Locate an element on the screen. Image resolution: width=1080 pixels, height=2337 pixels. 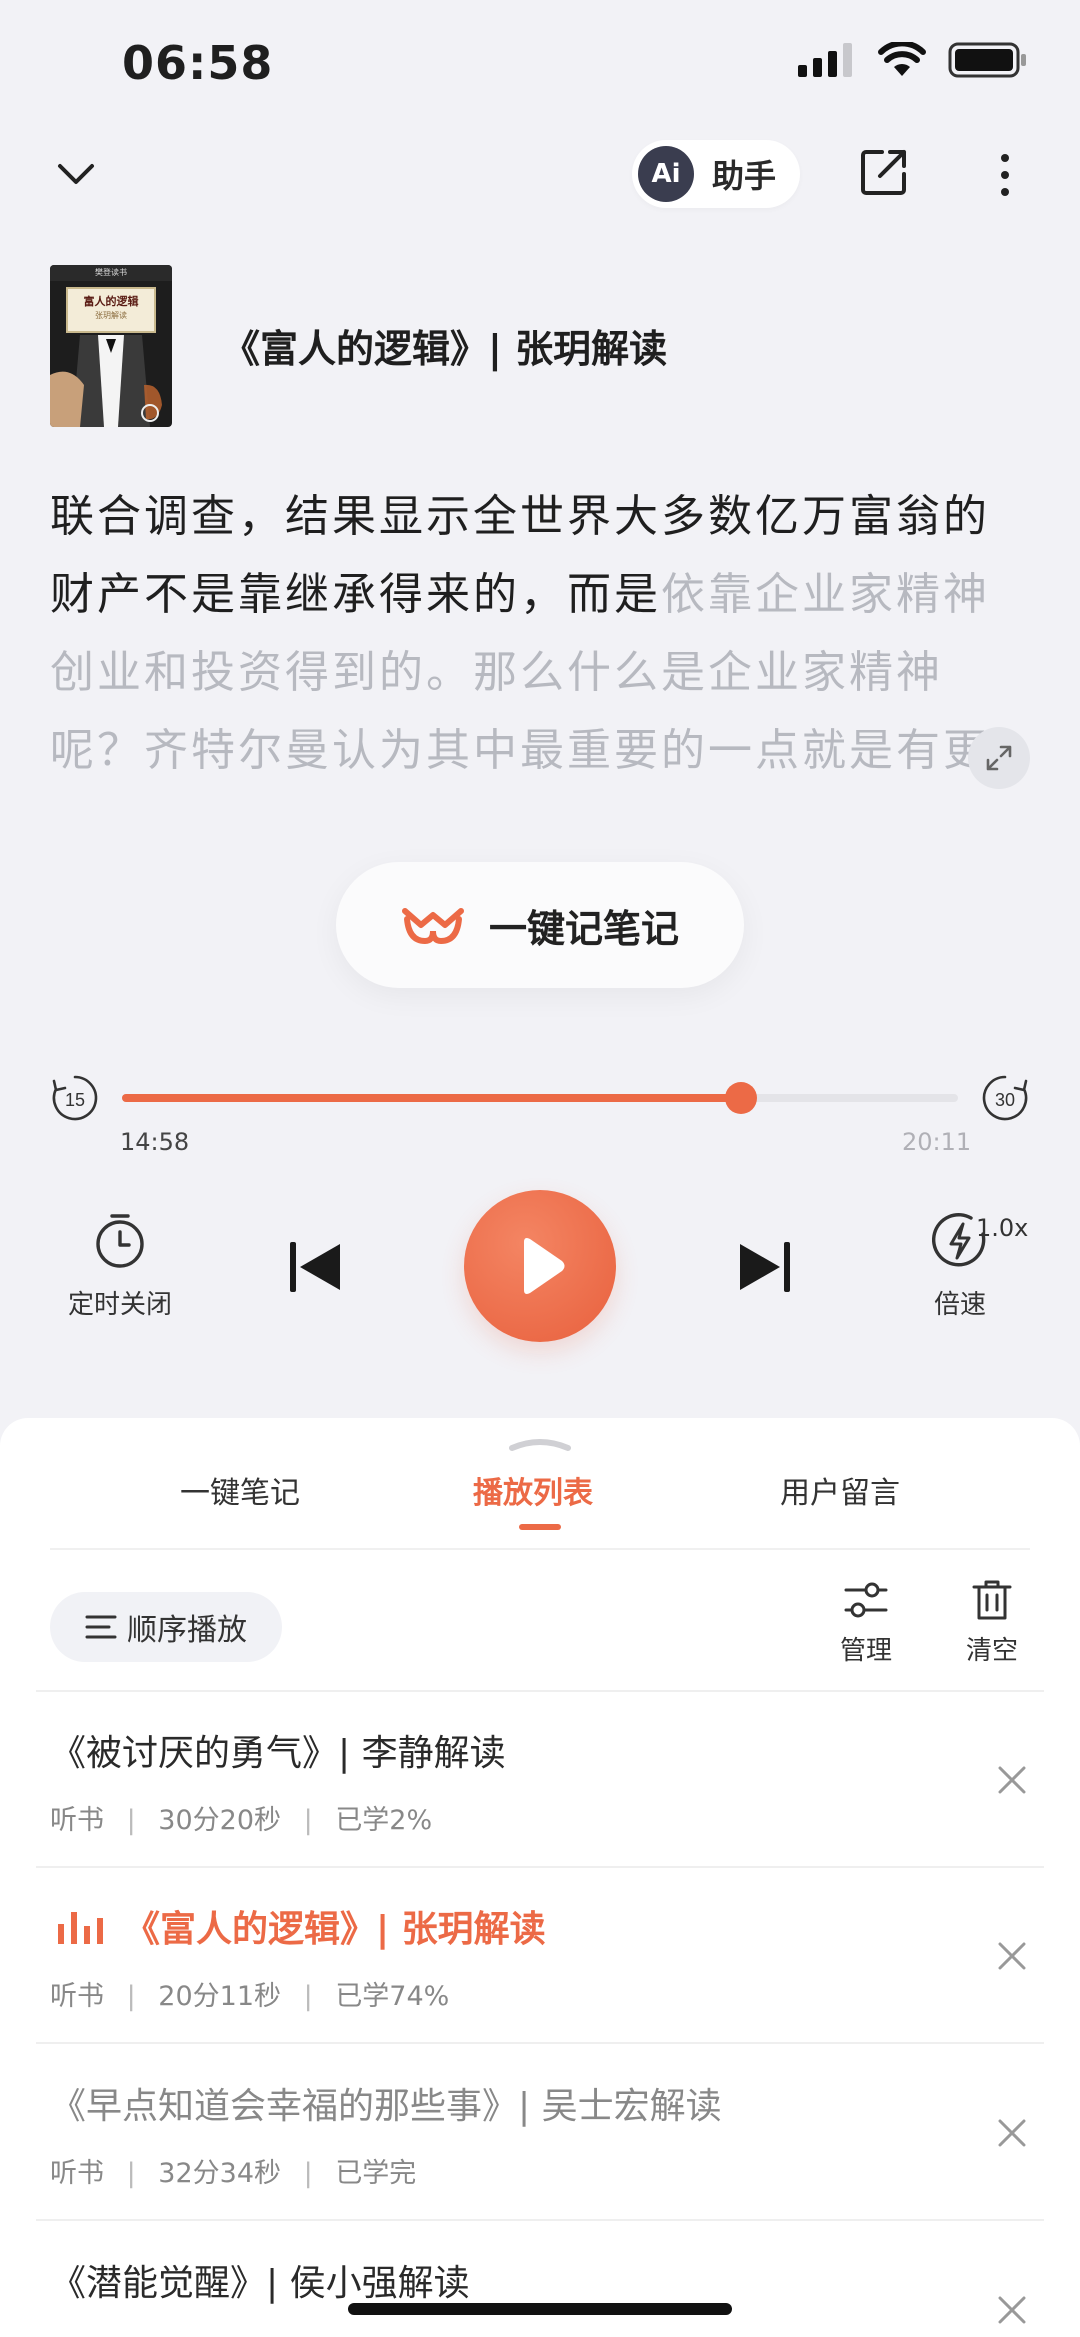
more-vertical-icon is located at coordinates (1005, 175).